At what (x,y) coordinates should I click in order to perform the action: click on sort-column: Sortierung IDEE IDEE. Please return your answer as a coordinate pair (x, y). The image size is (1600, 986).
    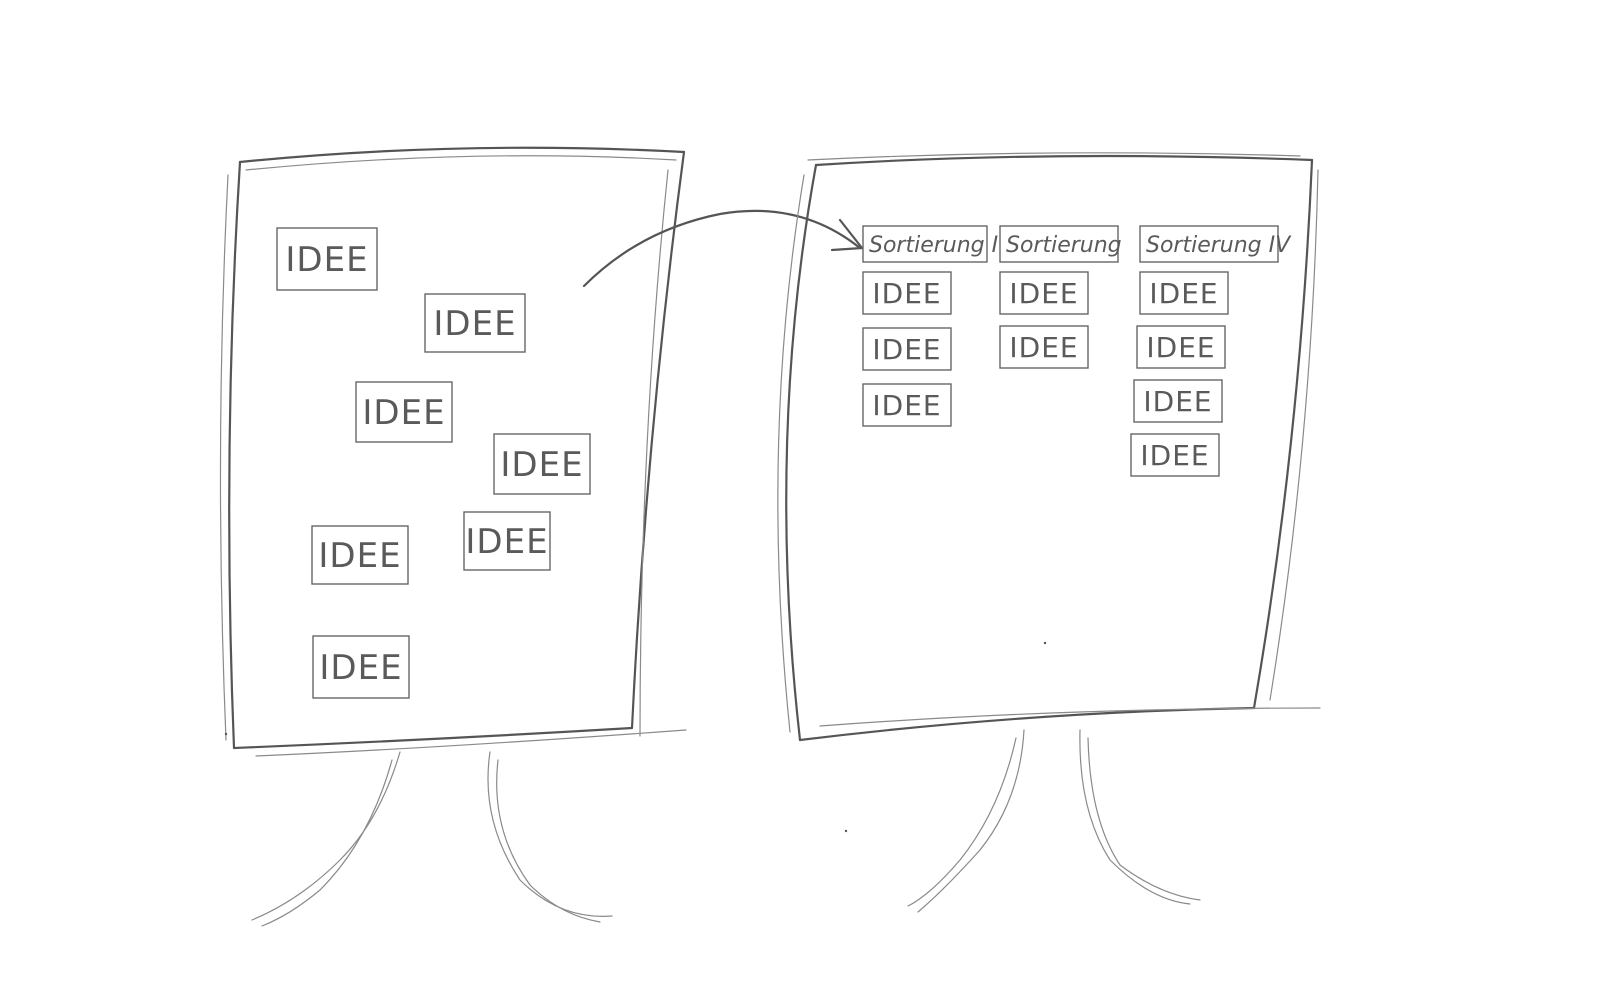
    Looking at the image, I should click on (1060, 297).